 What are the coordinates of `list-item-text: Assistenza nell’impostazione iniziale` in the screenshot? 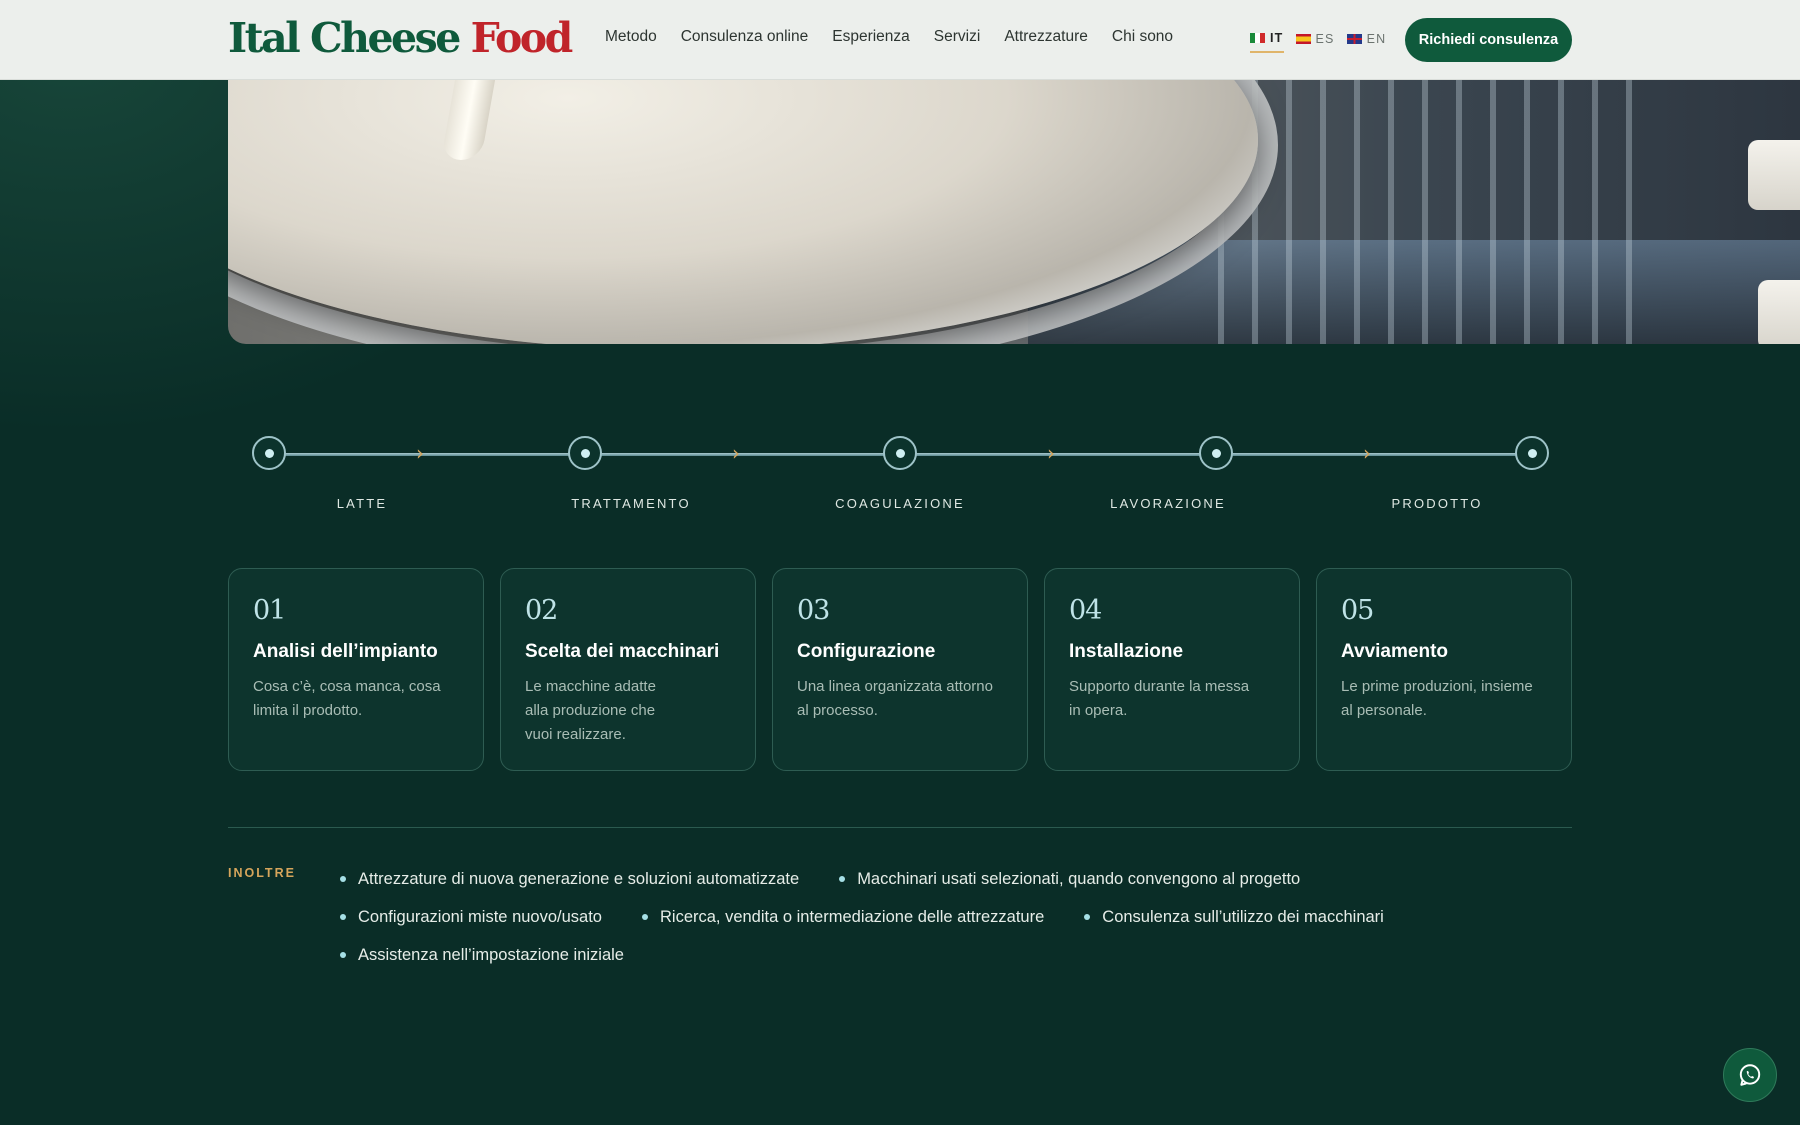 It's located at (491, 954).